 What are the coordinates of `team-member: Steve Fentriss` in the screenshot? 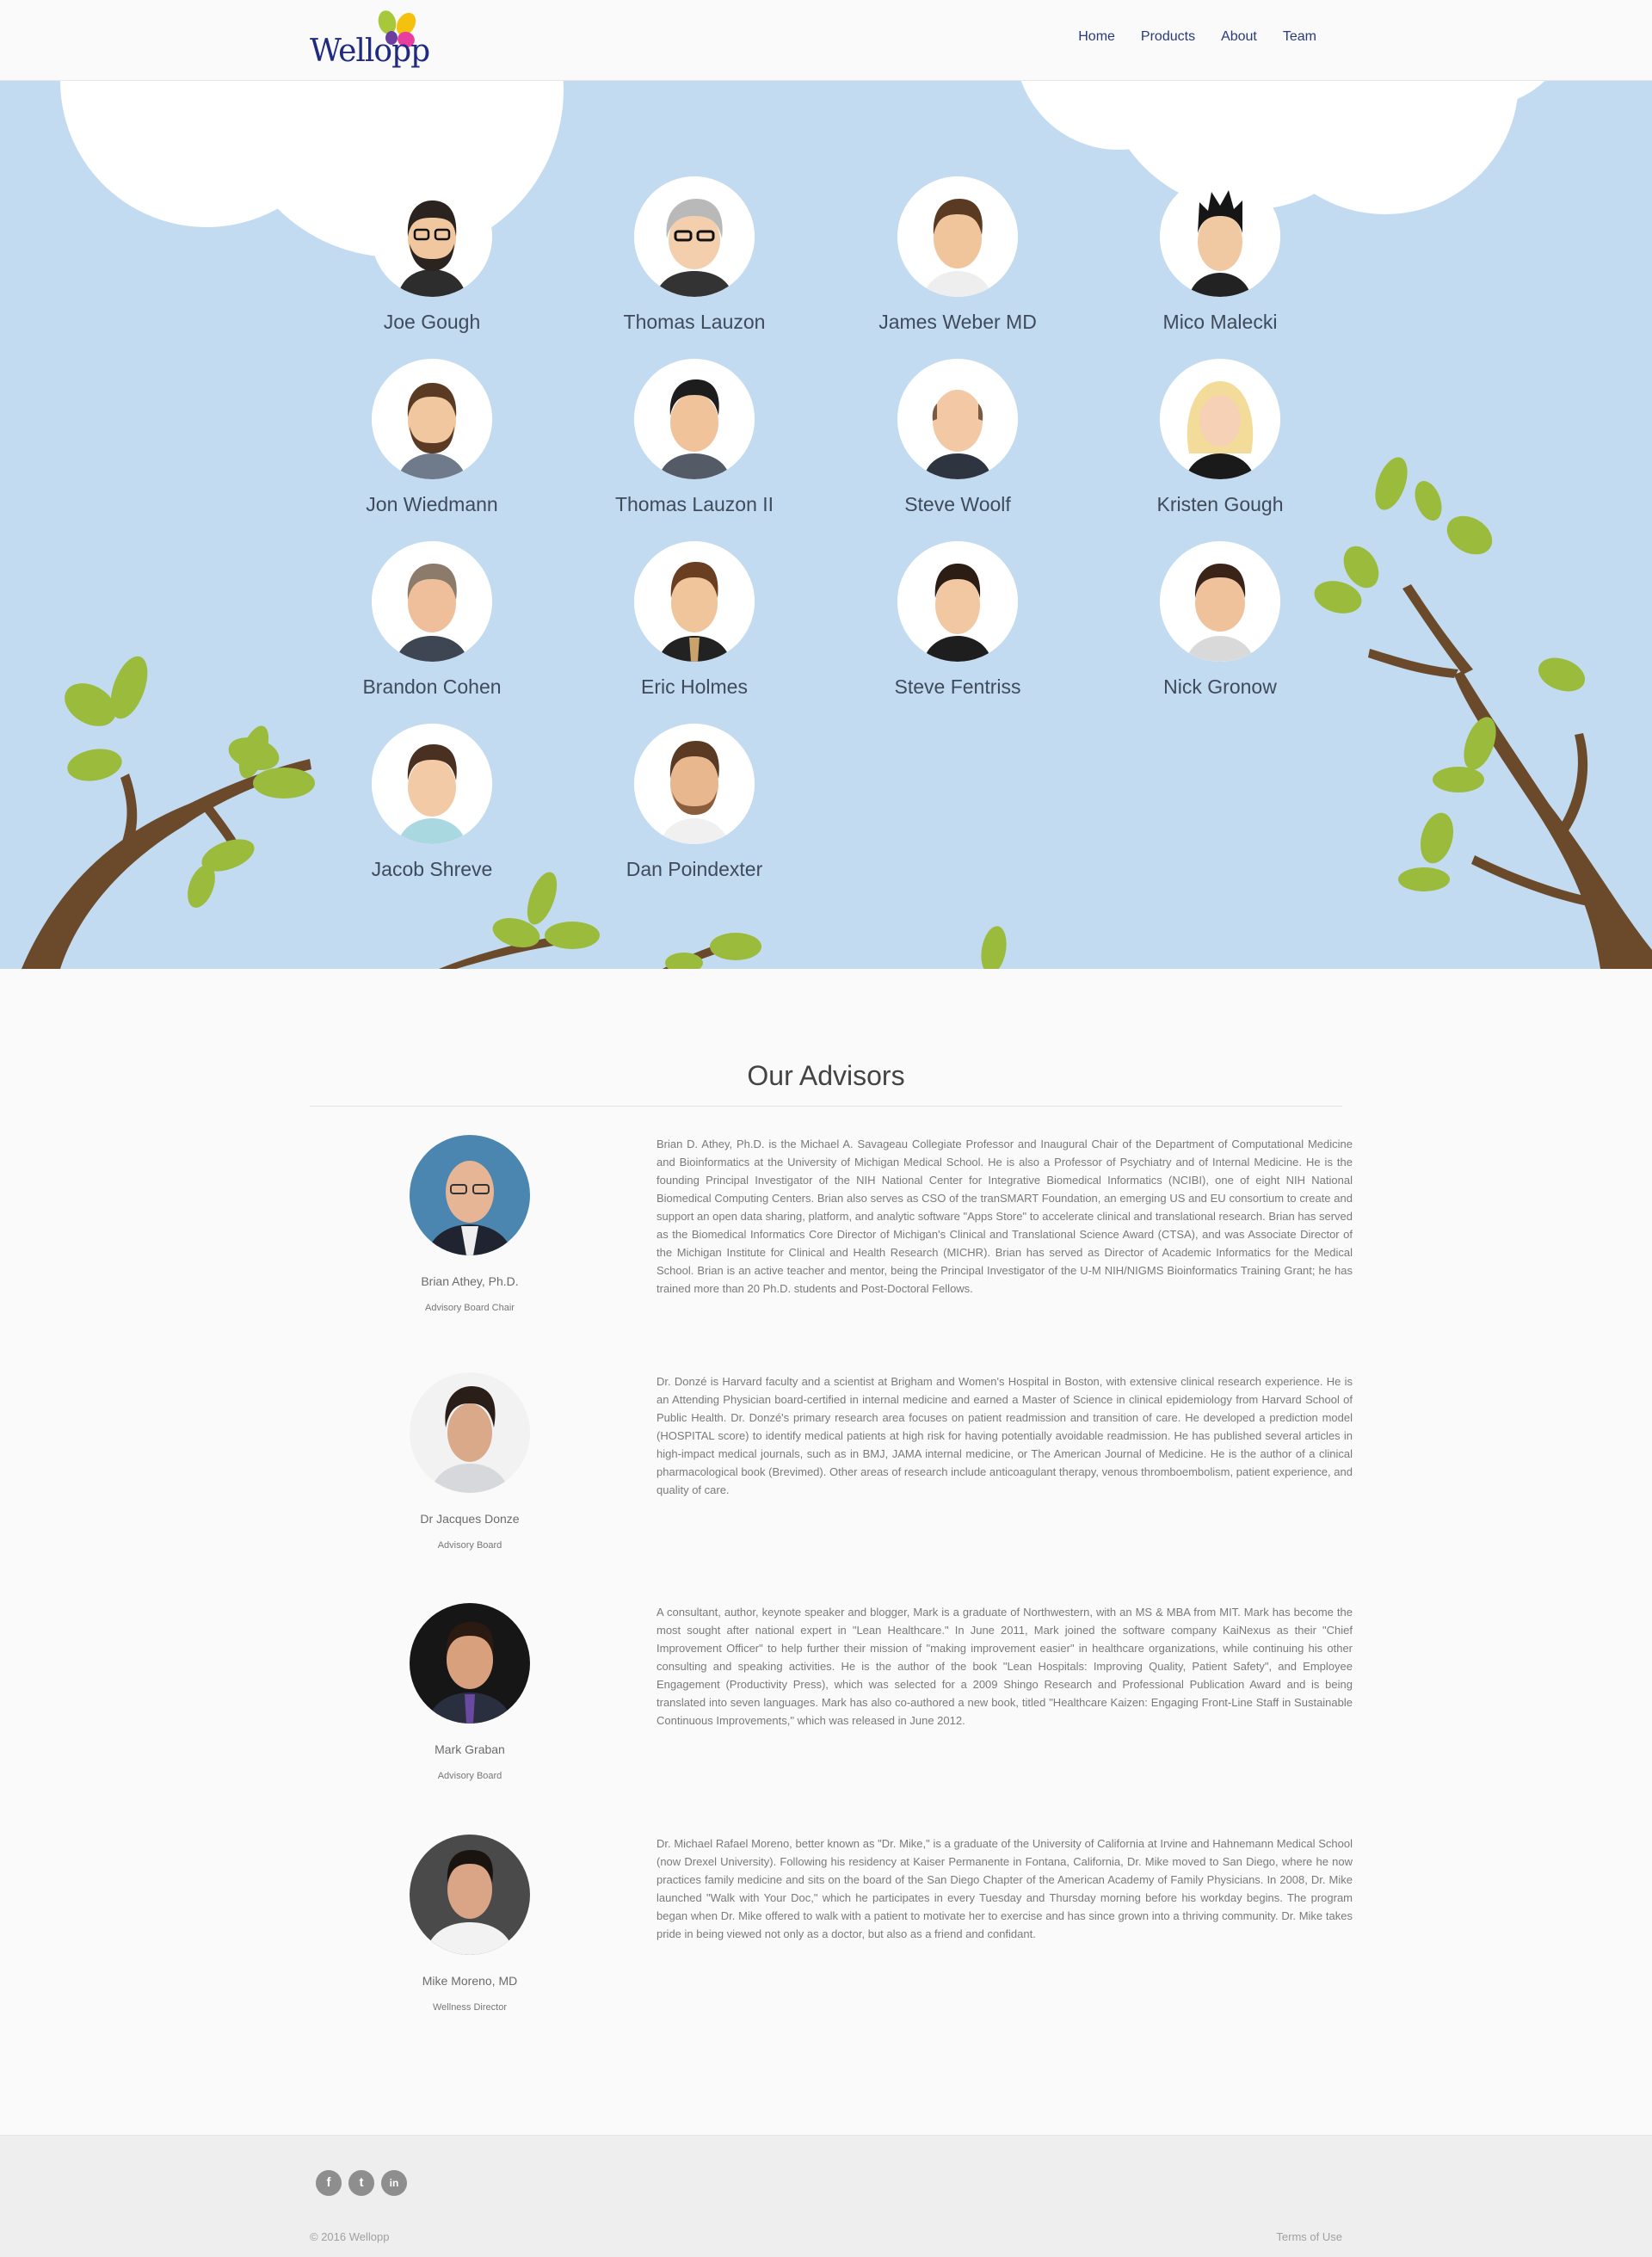 It's located at (957, 620).